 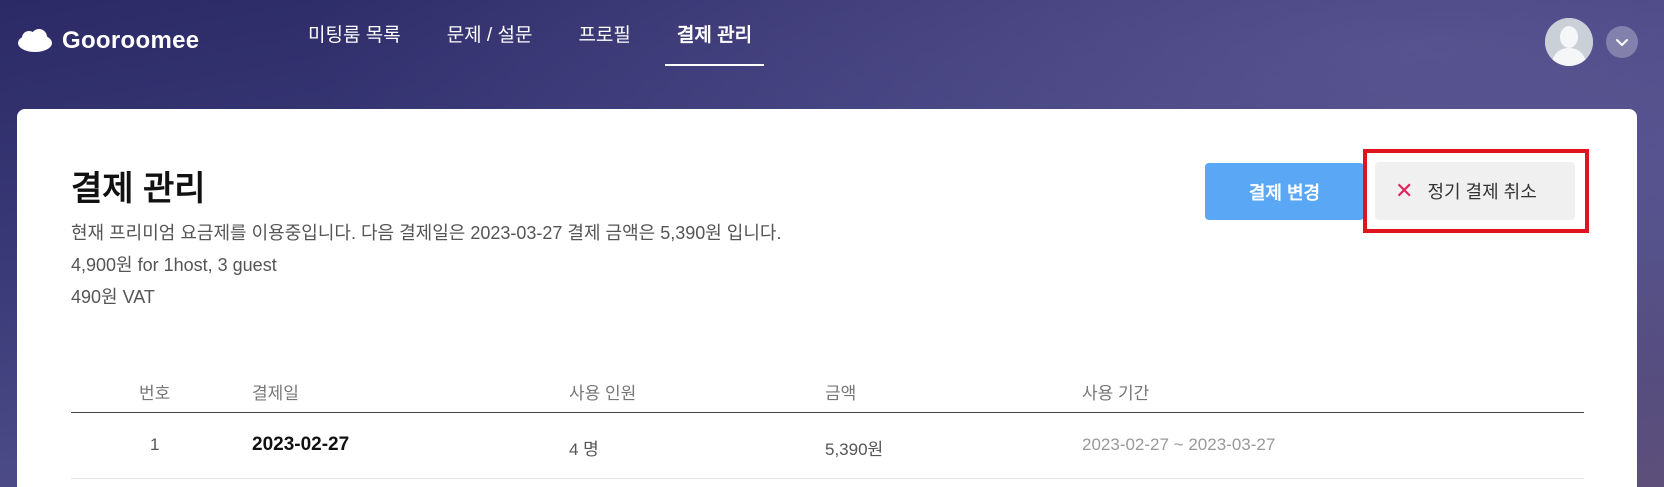 What do you see at coordinates (584, 449) in the screenshot?
I see `row-users: 4 명` at bounding box center [584, 449].